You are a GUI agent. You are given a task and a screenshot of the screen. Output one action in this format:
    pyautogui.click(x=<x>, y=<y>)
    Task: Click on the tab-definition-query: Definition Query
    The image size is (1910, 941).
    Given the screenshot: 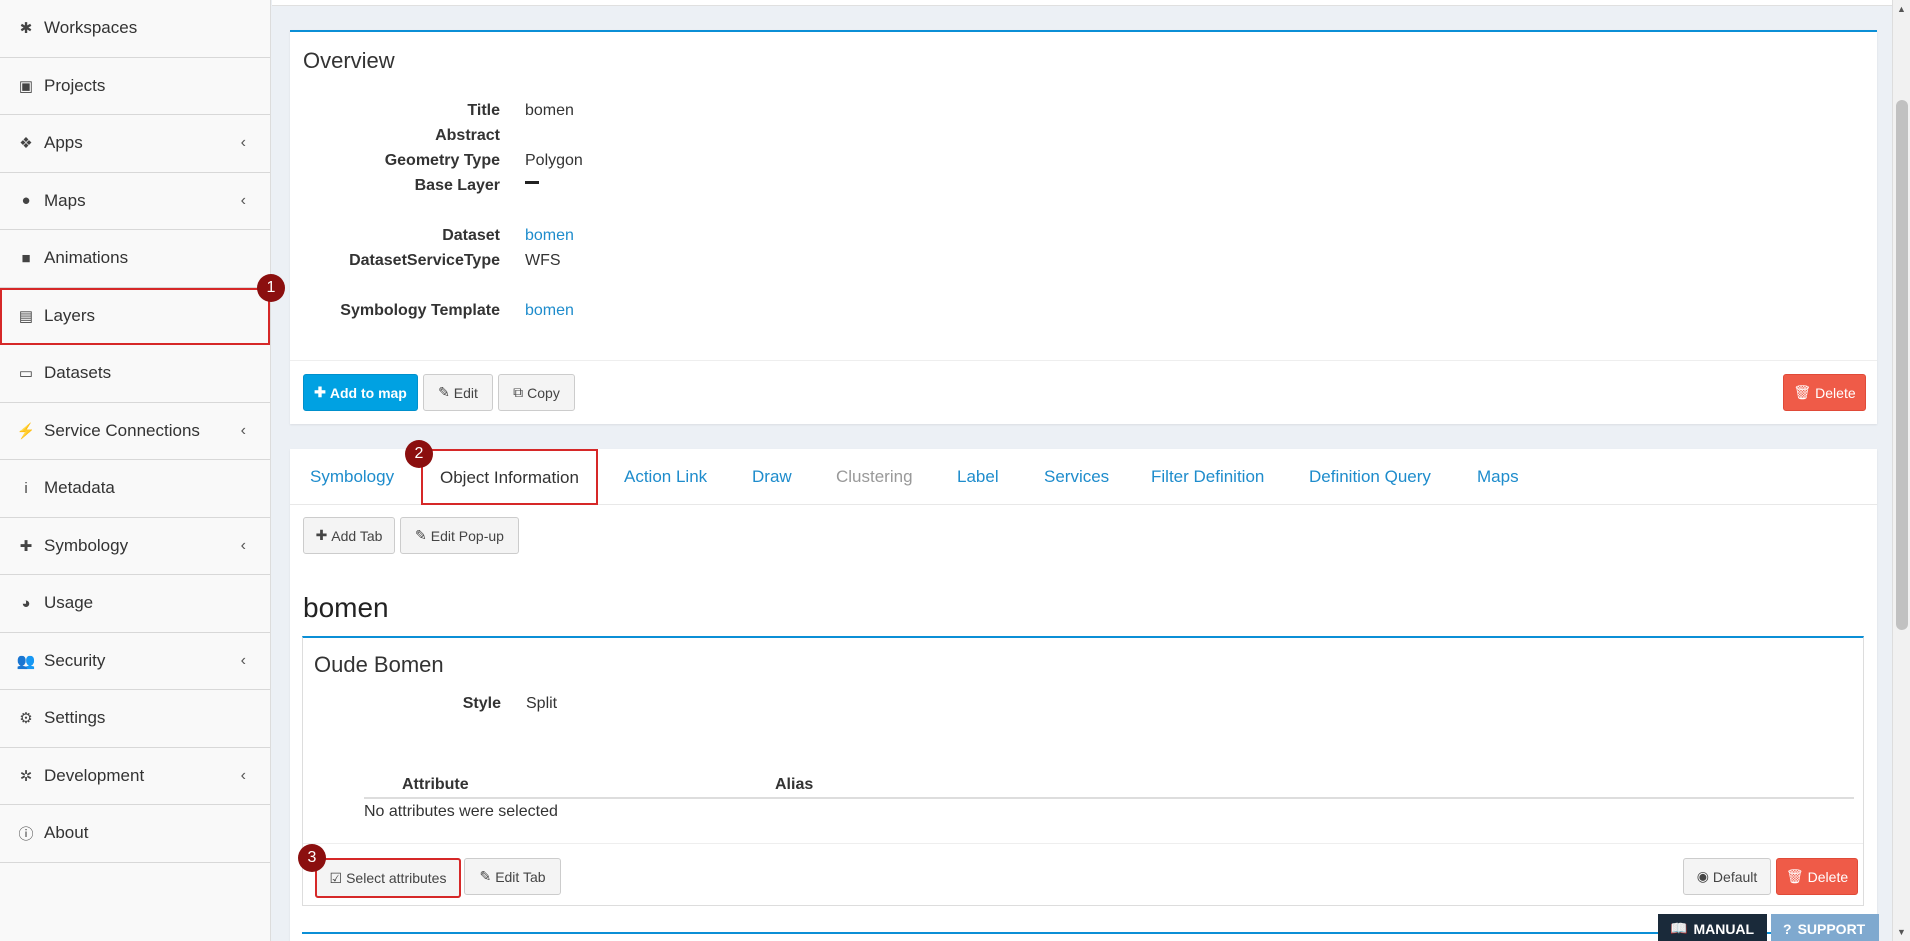 What is the action you would take?
    pyautogui.click(x=1370, y=477)
    